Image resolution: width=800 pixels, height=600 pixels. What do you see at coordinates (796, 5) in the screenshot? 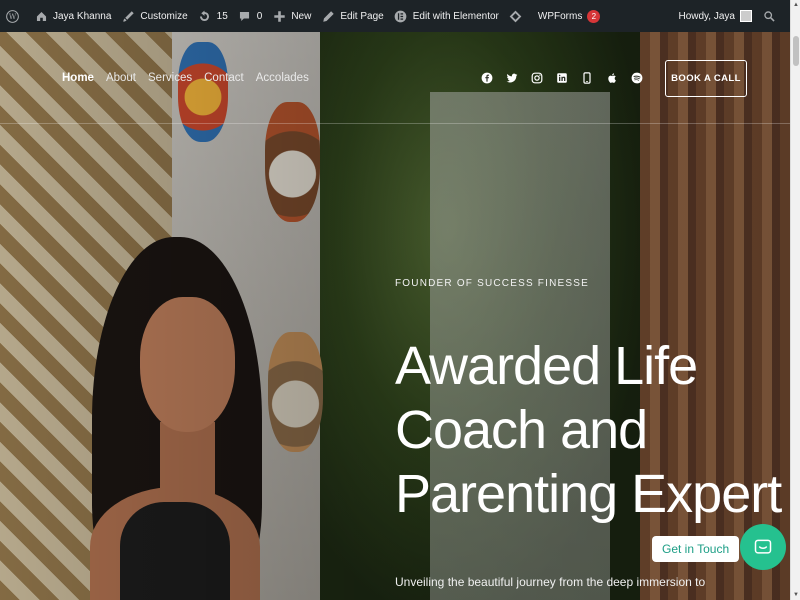
I see `scroll-up-icon: ▲` at bounding box center [796, 5].